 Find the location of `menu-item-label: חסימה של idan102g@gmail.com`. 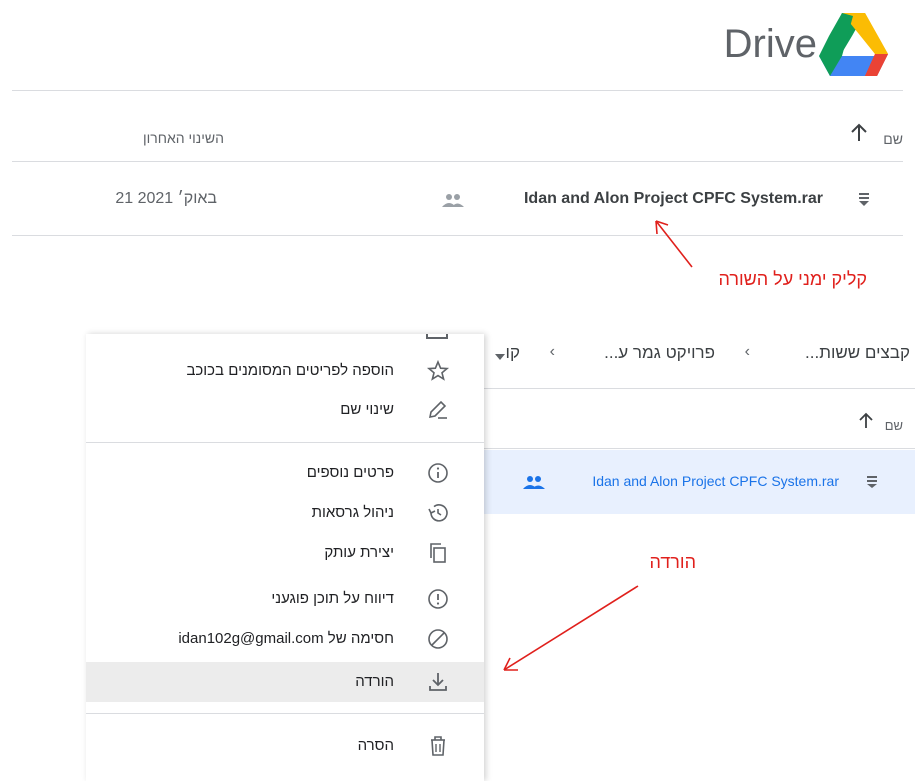

menu-item-label: חסימה של idan102g@gmail.com is located at coordinates (286, 638).